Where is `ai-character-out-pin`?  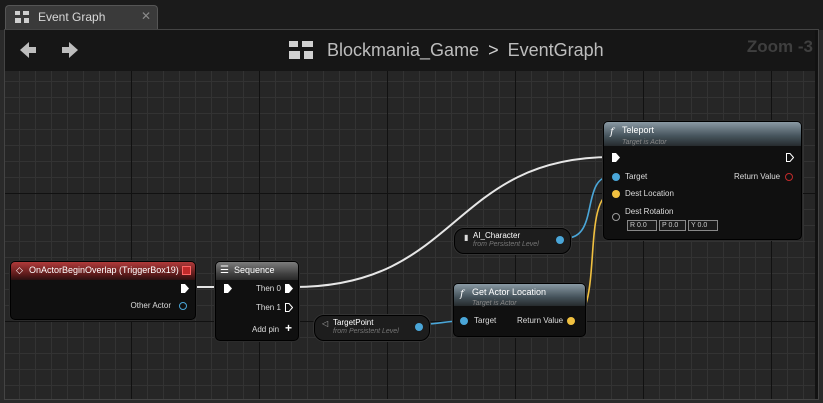 ai-character-out-pin is located at coordinates (560, 240).